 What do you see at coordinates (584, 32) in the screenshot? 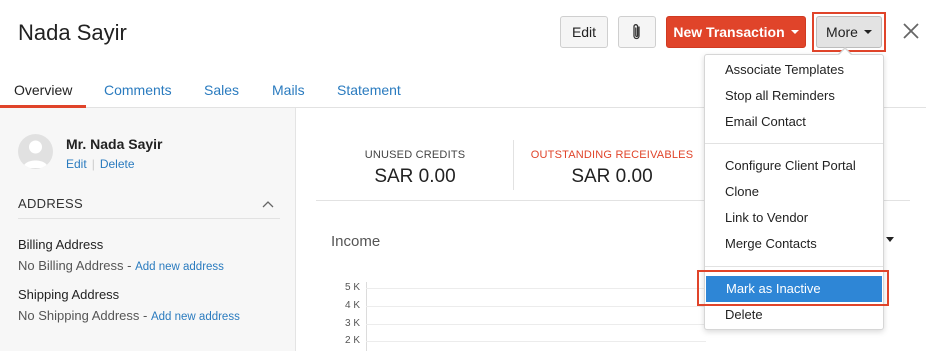
I see `edit-button: Edit` at bounding box center [584, 32].